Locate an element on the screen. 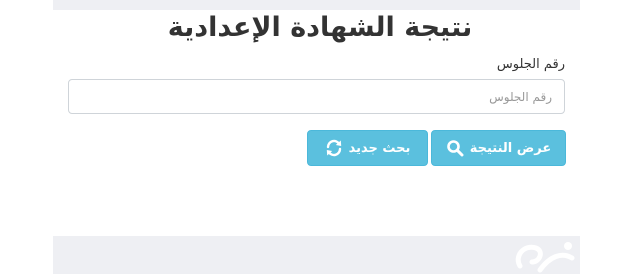  new-search-label: بحث جديد is located at coordinates (379, 148).